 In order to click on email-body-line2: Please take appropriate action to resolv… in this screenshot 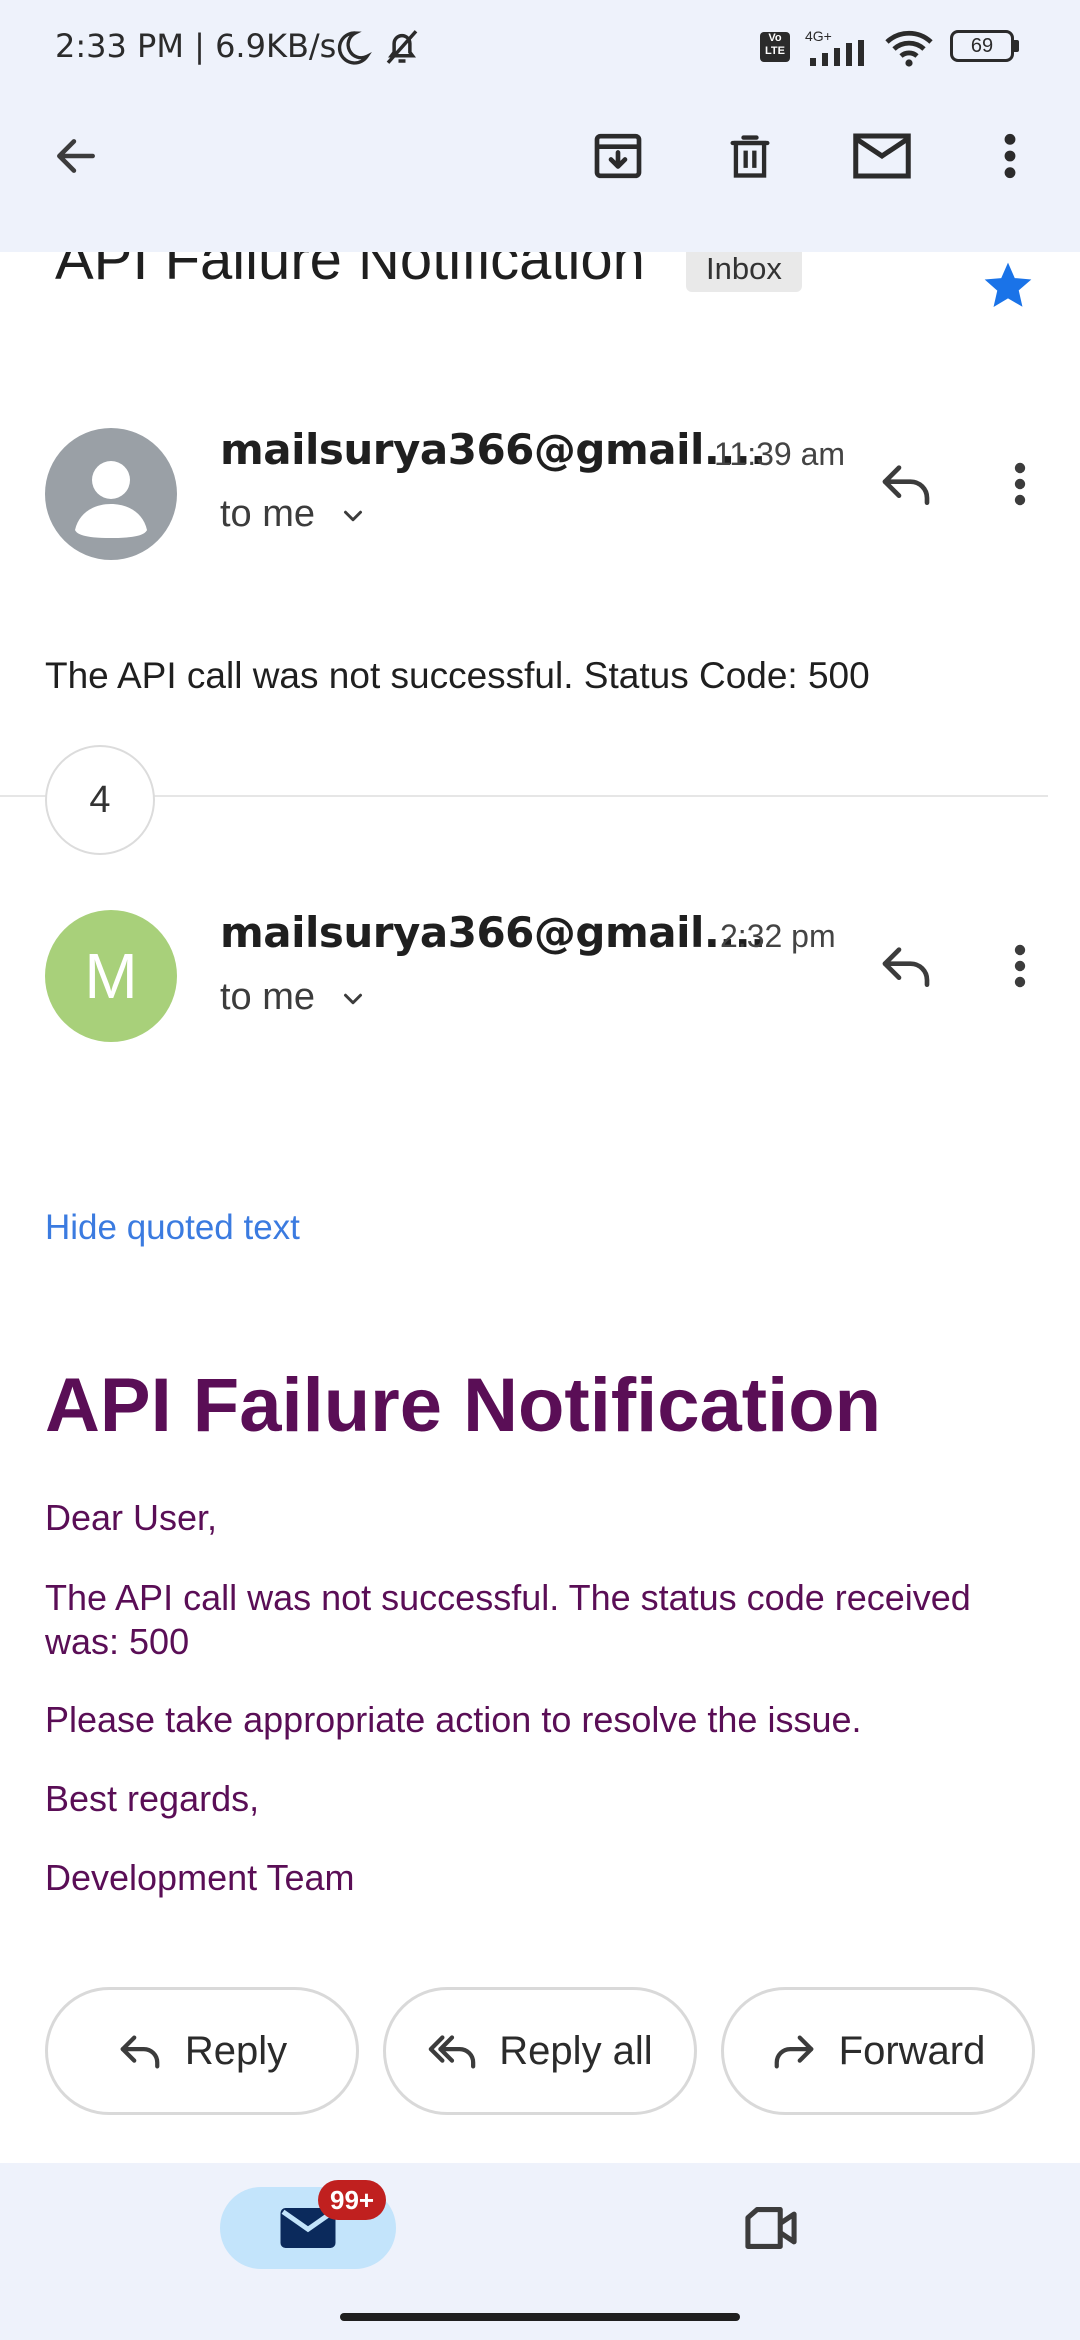, I will do `click(453, 1719)`.